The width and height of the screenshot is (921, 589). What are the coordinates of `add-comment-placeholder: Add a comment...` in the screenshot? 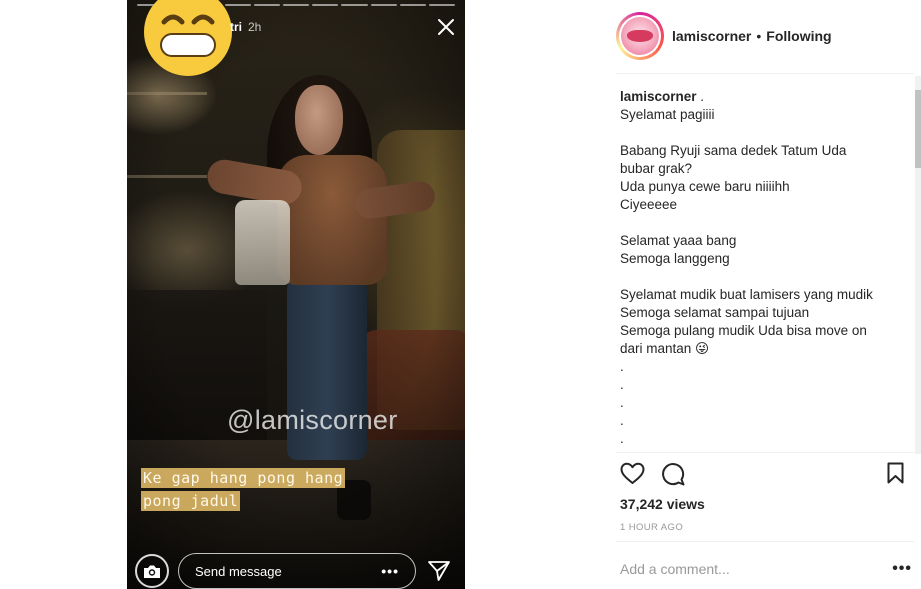 It's located at (675, 569).